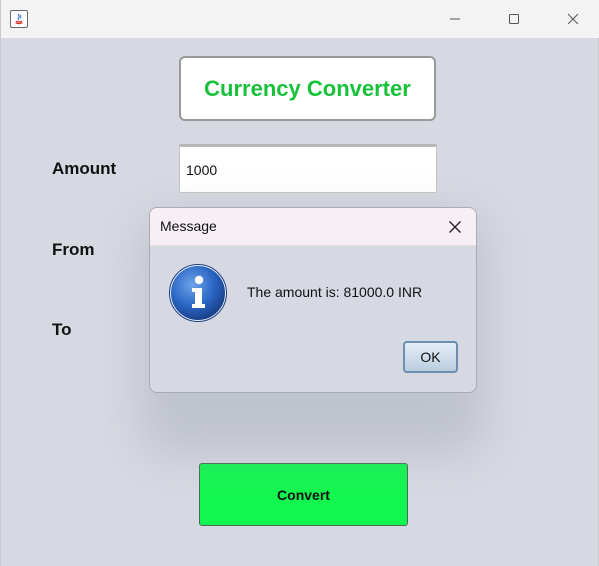  Describe the element at coordinates (514, 19) in the screenshot. I see `maximize-icon` at that location.